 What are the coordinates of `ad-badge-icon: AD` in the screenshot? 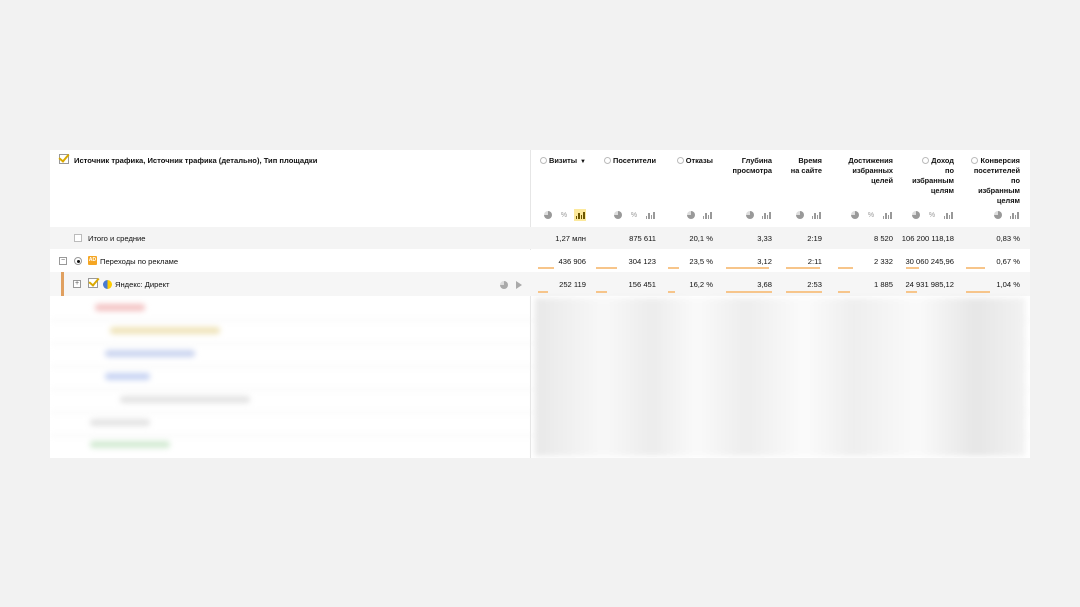 It's located at (92, 260).